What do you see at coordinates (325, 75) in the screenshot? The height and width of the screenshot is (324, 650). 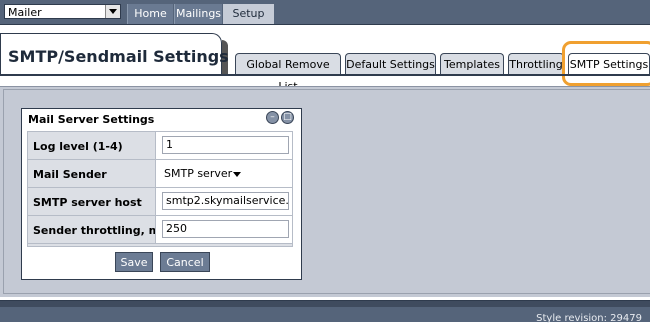 I see `tab-divider` at bounding box center [325, 75].